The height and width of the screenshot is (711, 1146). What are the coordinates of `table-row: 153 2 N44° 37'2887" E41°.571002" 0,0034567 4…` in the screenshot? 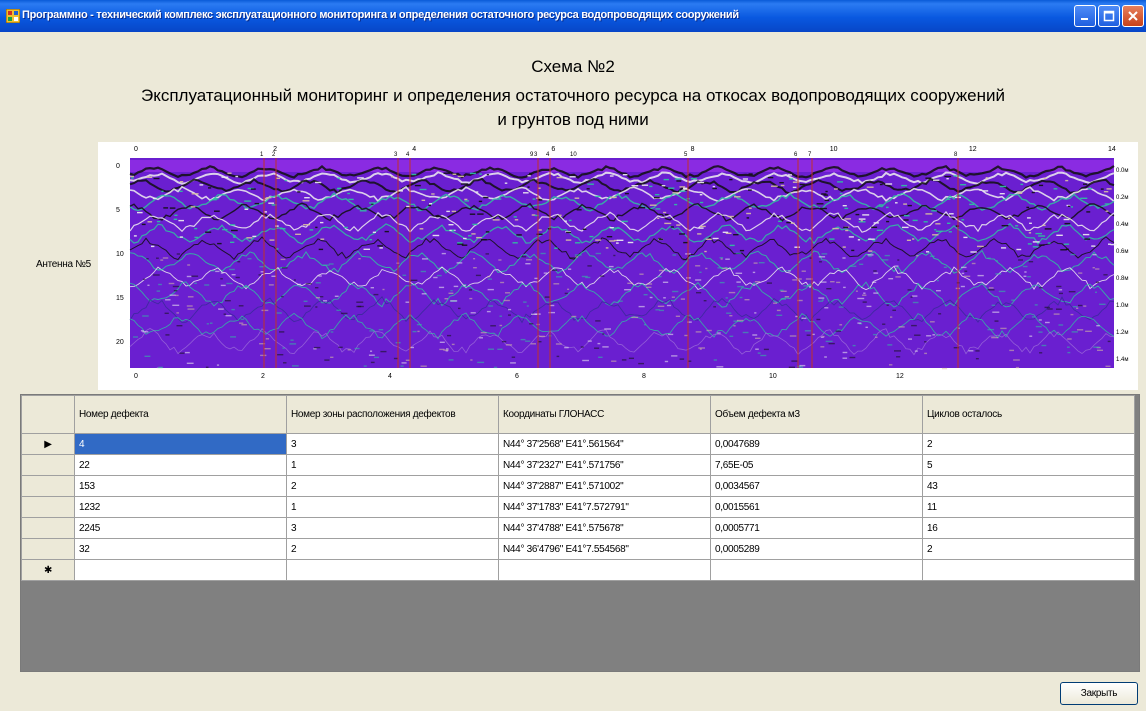 It's located at (578, 486).